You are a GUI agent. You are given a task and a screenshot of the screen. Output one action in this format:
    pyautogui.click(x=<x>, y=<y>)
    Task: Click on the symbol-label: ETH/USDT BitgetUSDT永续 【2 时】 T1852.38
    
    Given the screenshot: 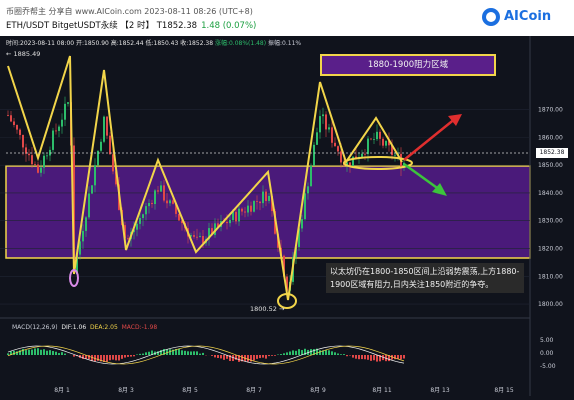 What is the action you would take?
    pyautogui.click(x=102, y=26)
    